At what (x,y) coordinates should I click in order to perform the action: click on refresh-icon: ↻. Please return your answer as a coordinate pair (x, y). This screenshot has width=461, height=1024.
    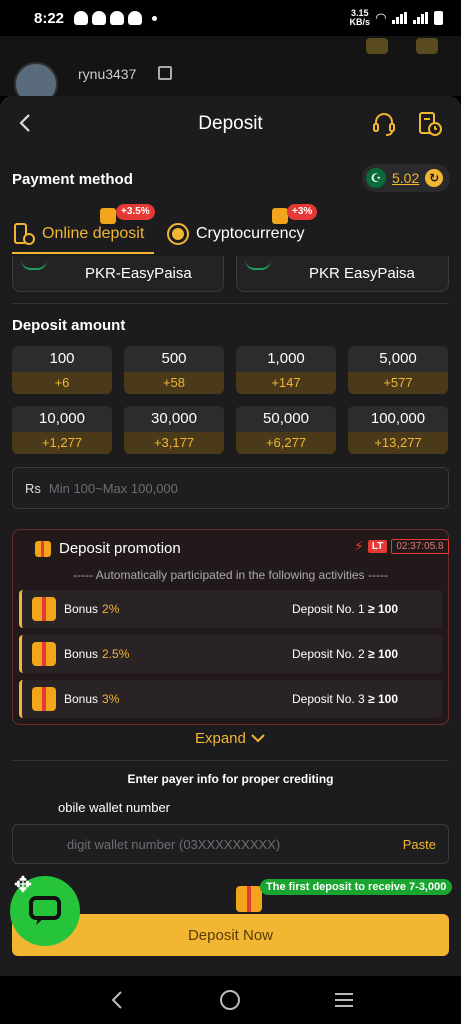
    Looking at the image, I should click on (434, 178).